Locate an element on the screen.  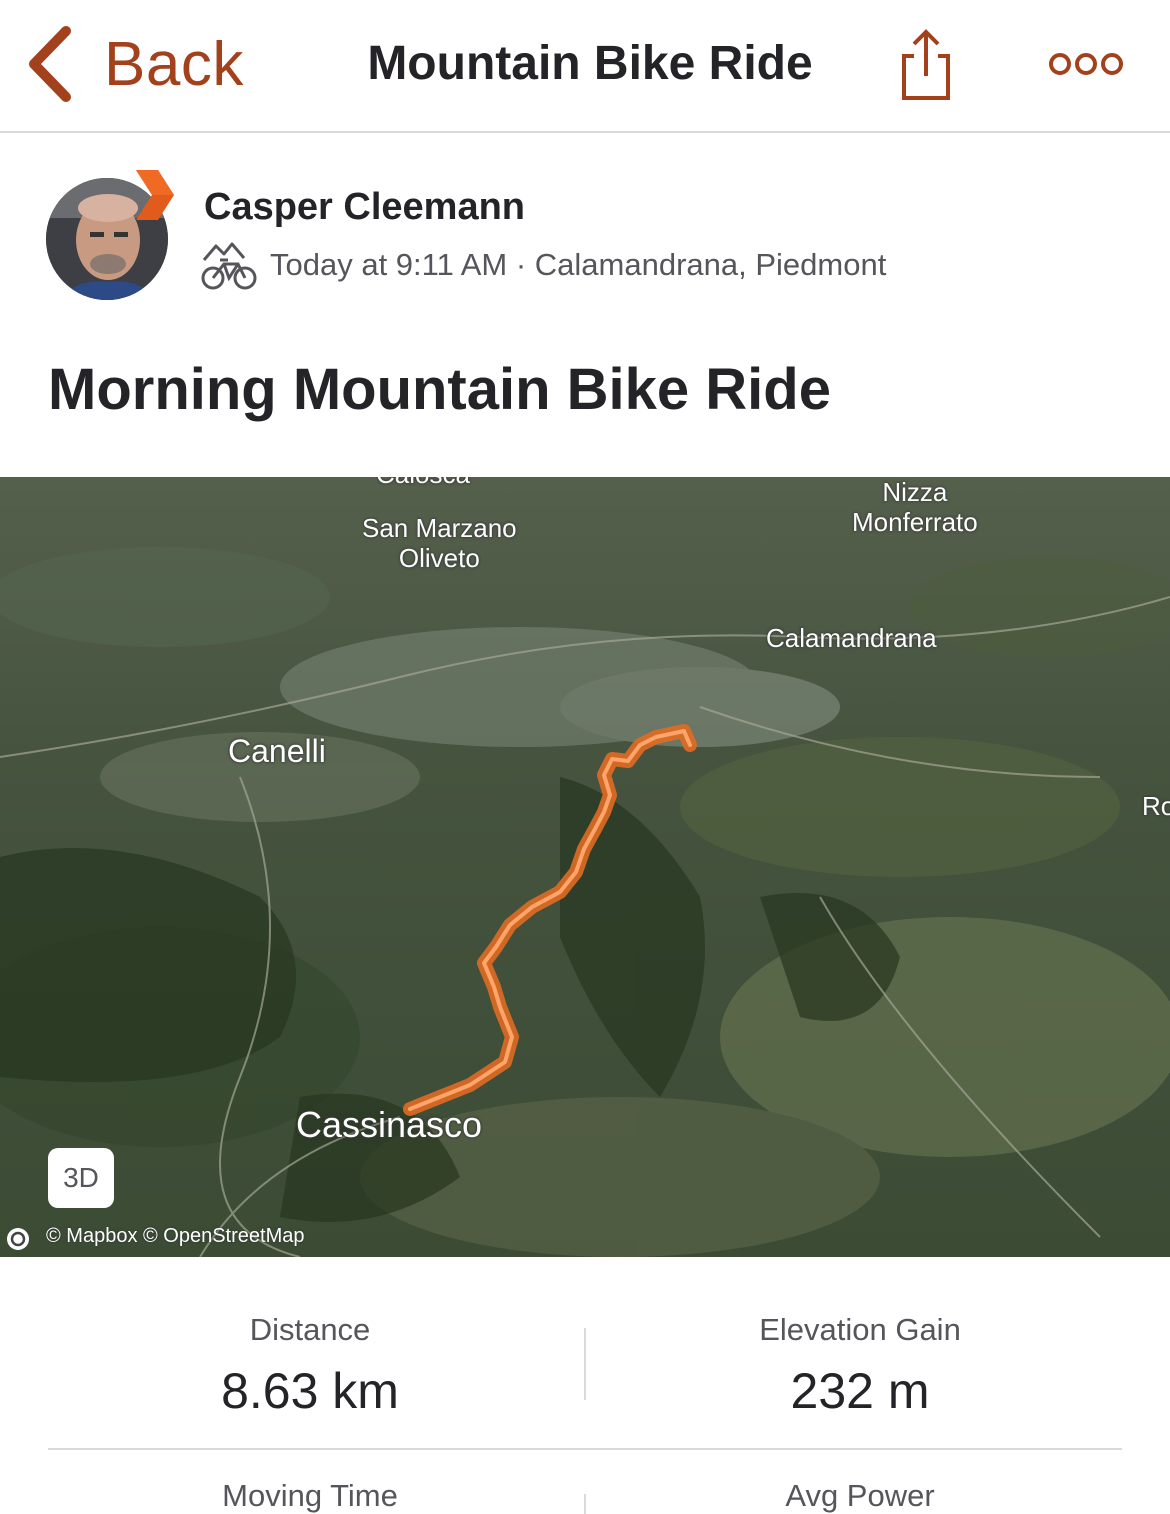
stat-divider is located at coordinates (585, 1364).